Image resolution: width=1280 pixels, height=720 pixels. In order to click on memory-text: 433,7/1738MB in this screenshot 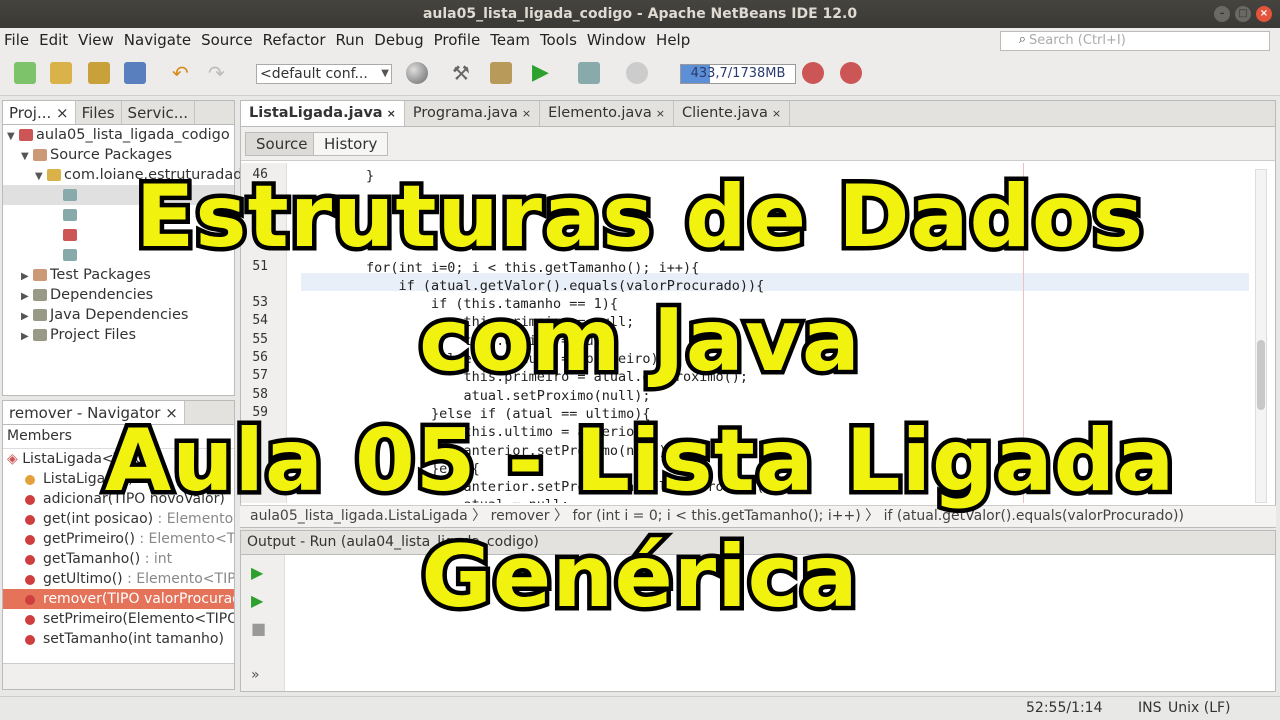, I will do `click(738, 73)`.